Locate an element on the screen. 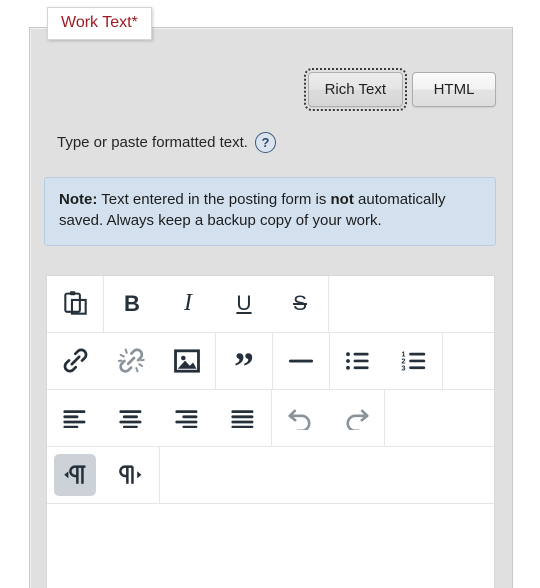 The width and height of the screenshot is (540, 588). text-direction-rtl-button is located at coordinates (131, 474).